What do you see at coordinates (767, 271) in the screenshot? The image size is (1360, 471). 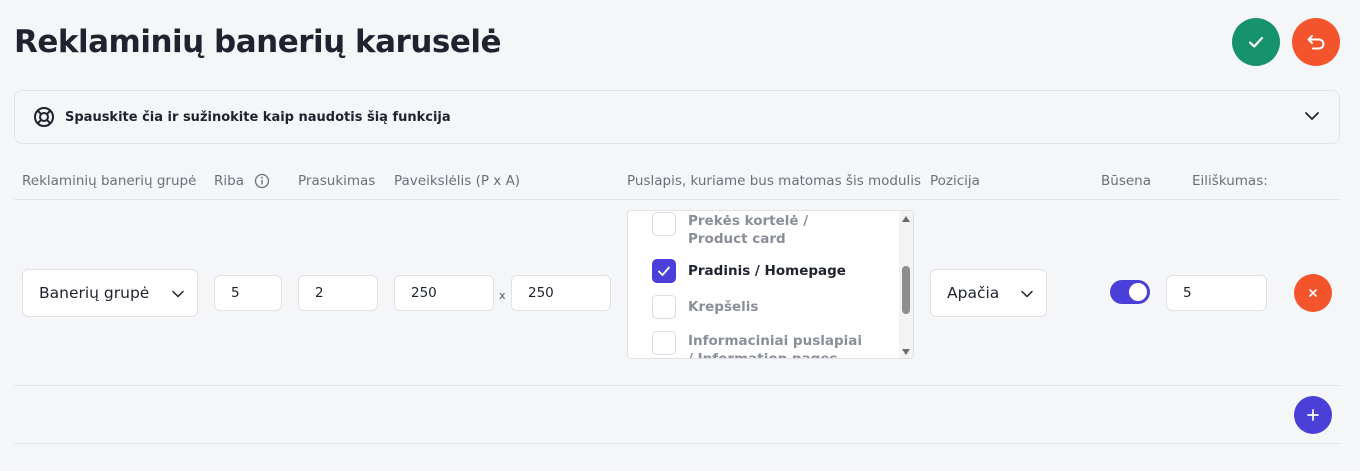 I see `page-option-label: Pradinis / Homepage` at bounding box center [767, 271].